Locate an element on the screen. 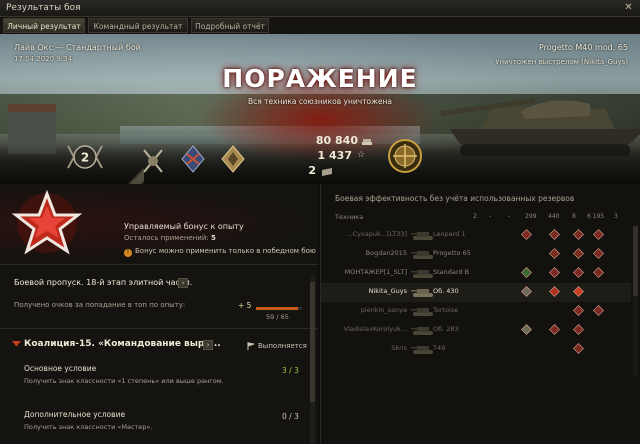 The width and height of the screenshot is (640, 444). header-col-4: 299 is located at coordinates (531, 216).